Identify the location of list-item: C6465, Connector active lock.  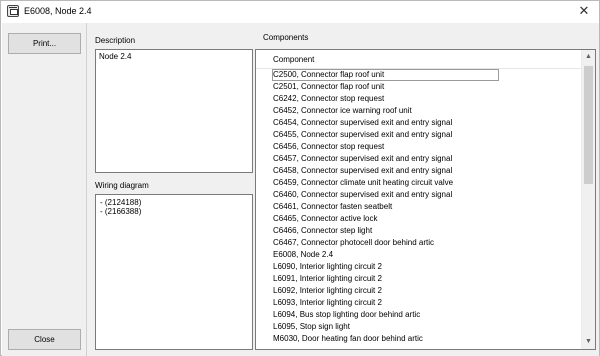
(419, 219).